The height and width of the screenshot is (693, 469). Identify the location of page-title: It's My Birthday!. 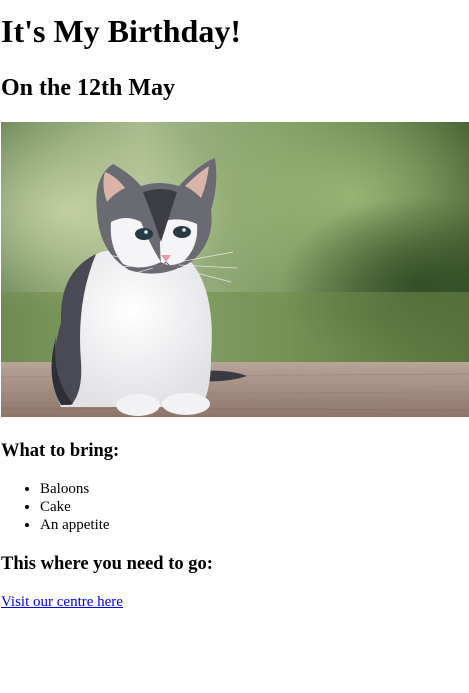
(121, 31).